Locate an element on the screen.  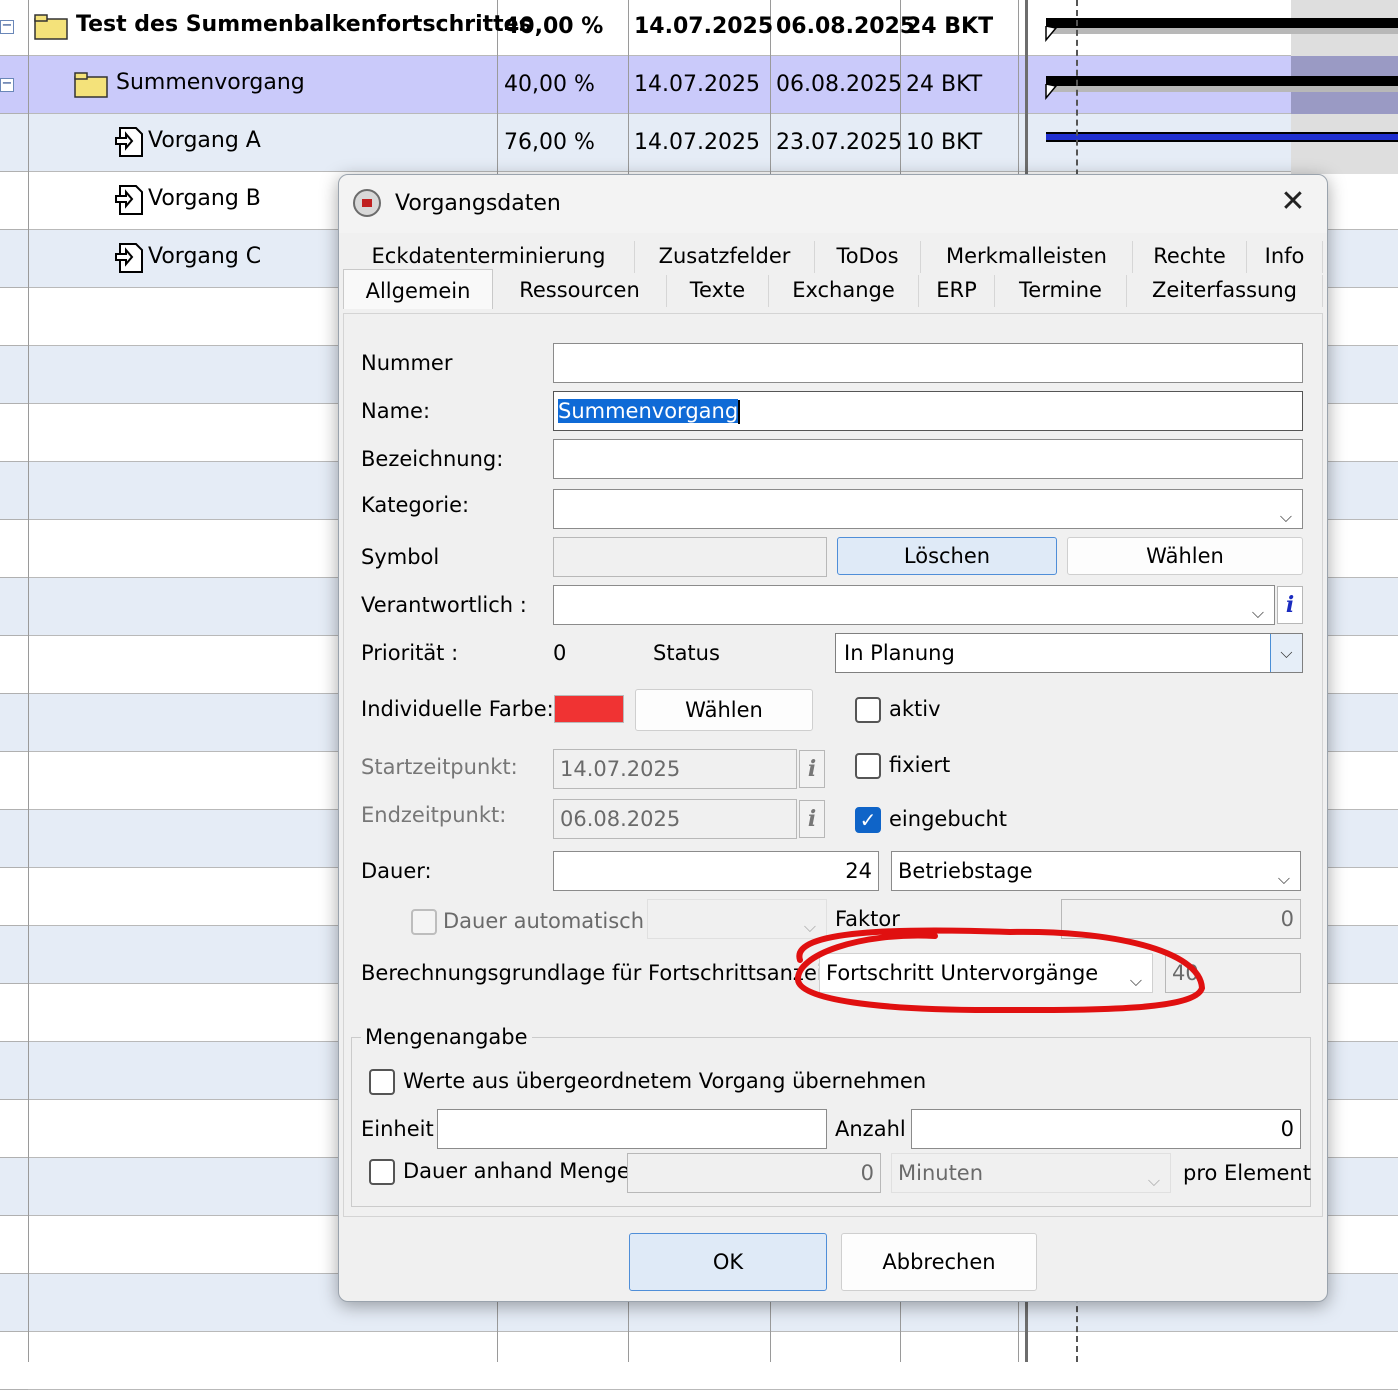
tab-erp: ERP is located at coordinates (957, 291).